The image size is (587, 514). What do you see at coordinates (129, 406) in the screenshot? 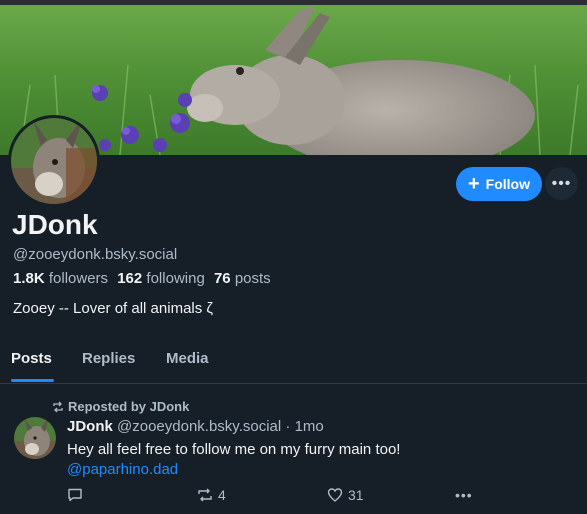
I see `repost-label: Reposted by JDonk` at bounding box center [129, 406].